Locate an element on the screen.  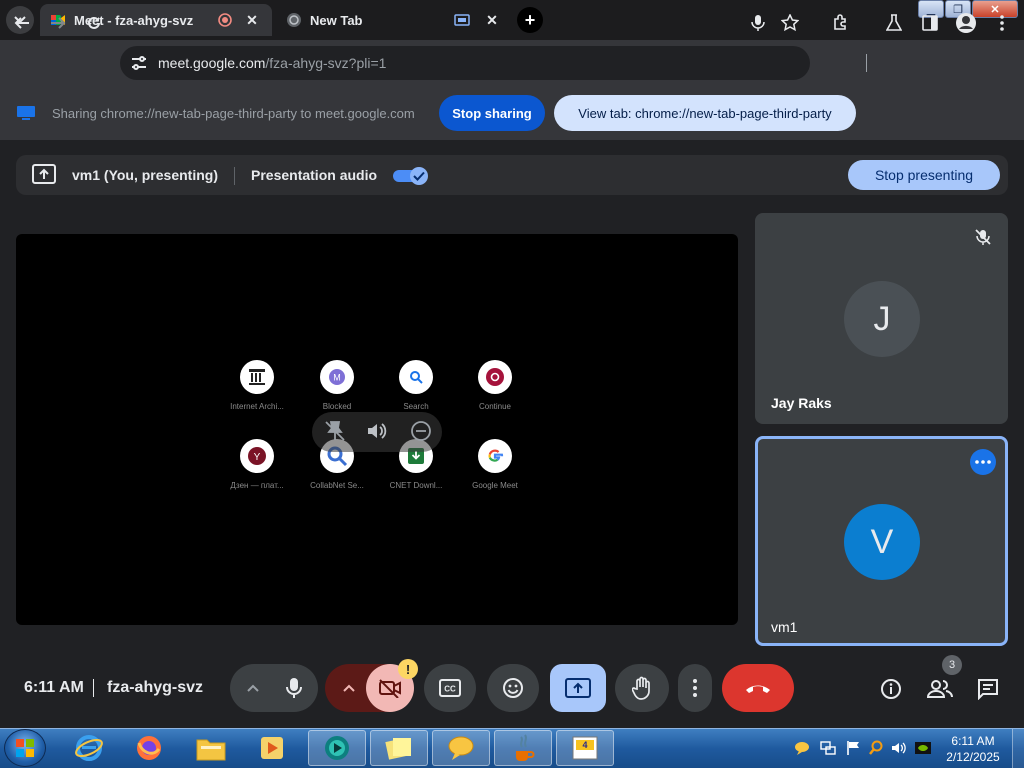
windows-logo-icon is located at coordinates (25, 748).